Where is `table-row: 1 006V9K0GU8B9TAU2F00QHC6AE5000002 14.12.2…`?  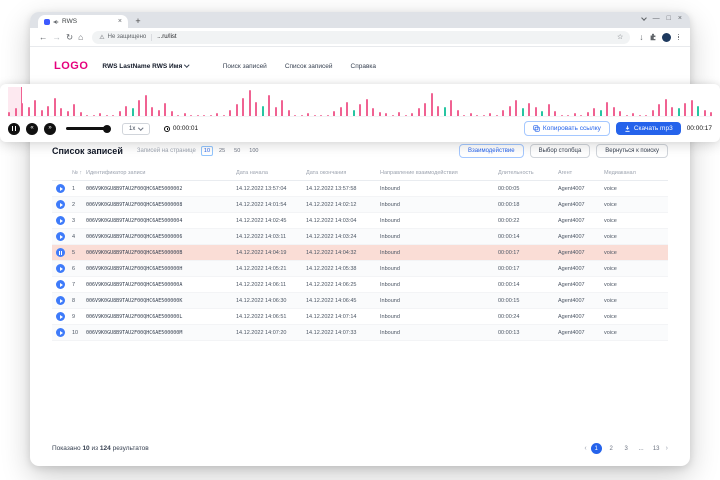
table-row: 1 006V9K0GU8B9TAU2F00QHC6AE5000002 14.12.2… is located at coordinates (360, 188).